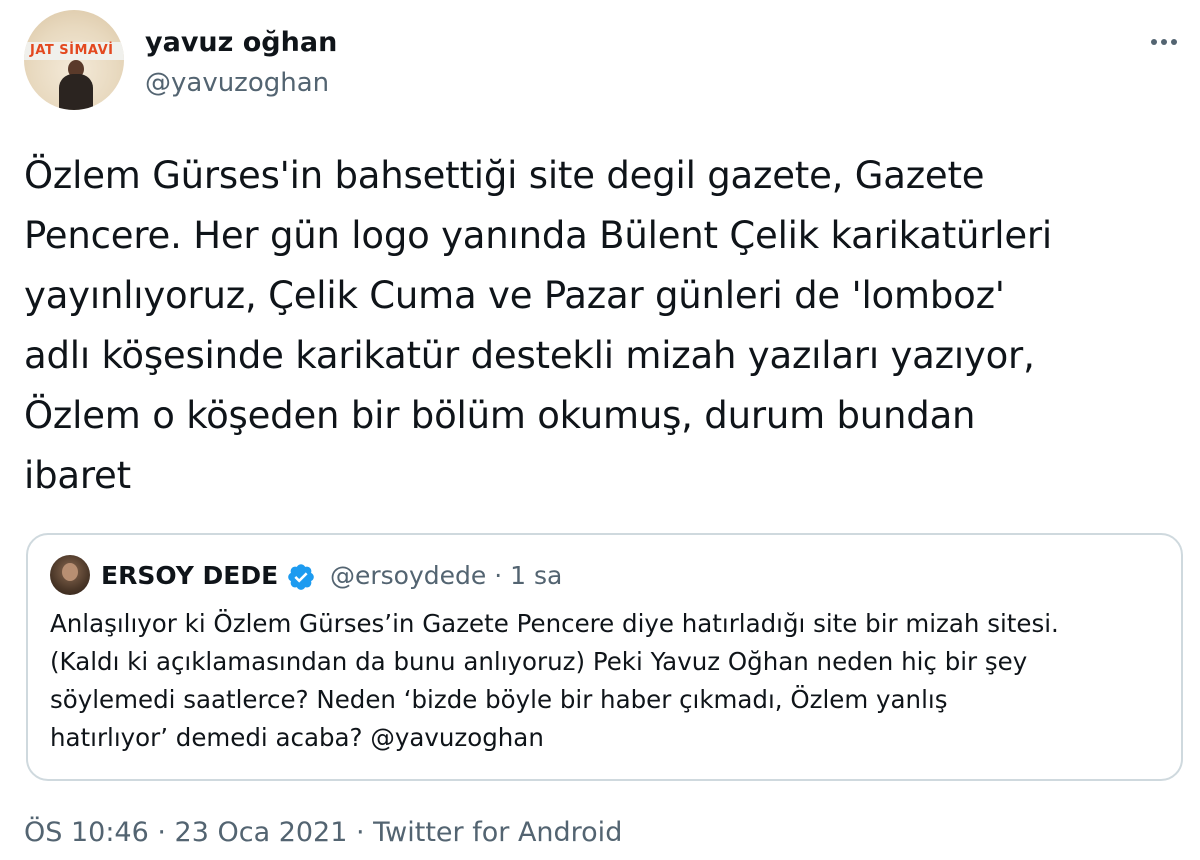 The width and height of the screenshot is (1200, 860). Describe the element at coordinates (70, 572) in the screenshot. I see `quoted-avatar-face` at that location.